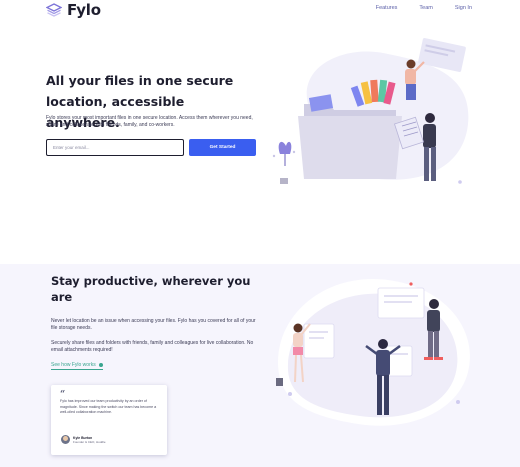 This screenshot has height=467, width=520. What do you see at coordinates (222, 147) in the screenshot?
I see `get-started-button: Get Started` at bounding box center [222, 147].